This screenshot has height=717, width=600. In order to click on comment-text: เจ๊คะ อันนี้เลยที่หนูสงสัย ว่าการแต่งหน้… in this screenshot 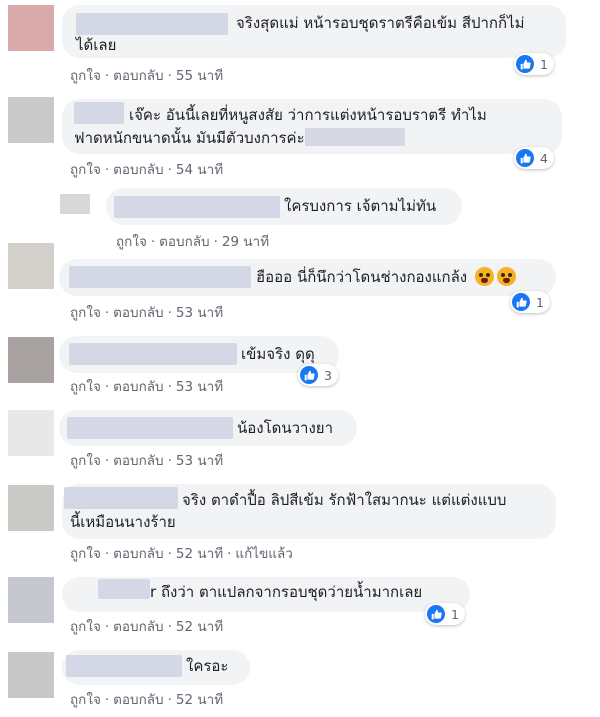, I will do `click(308, 115)`.